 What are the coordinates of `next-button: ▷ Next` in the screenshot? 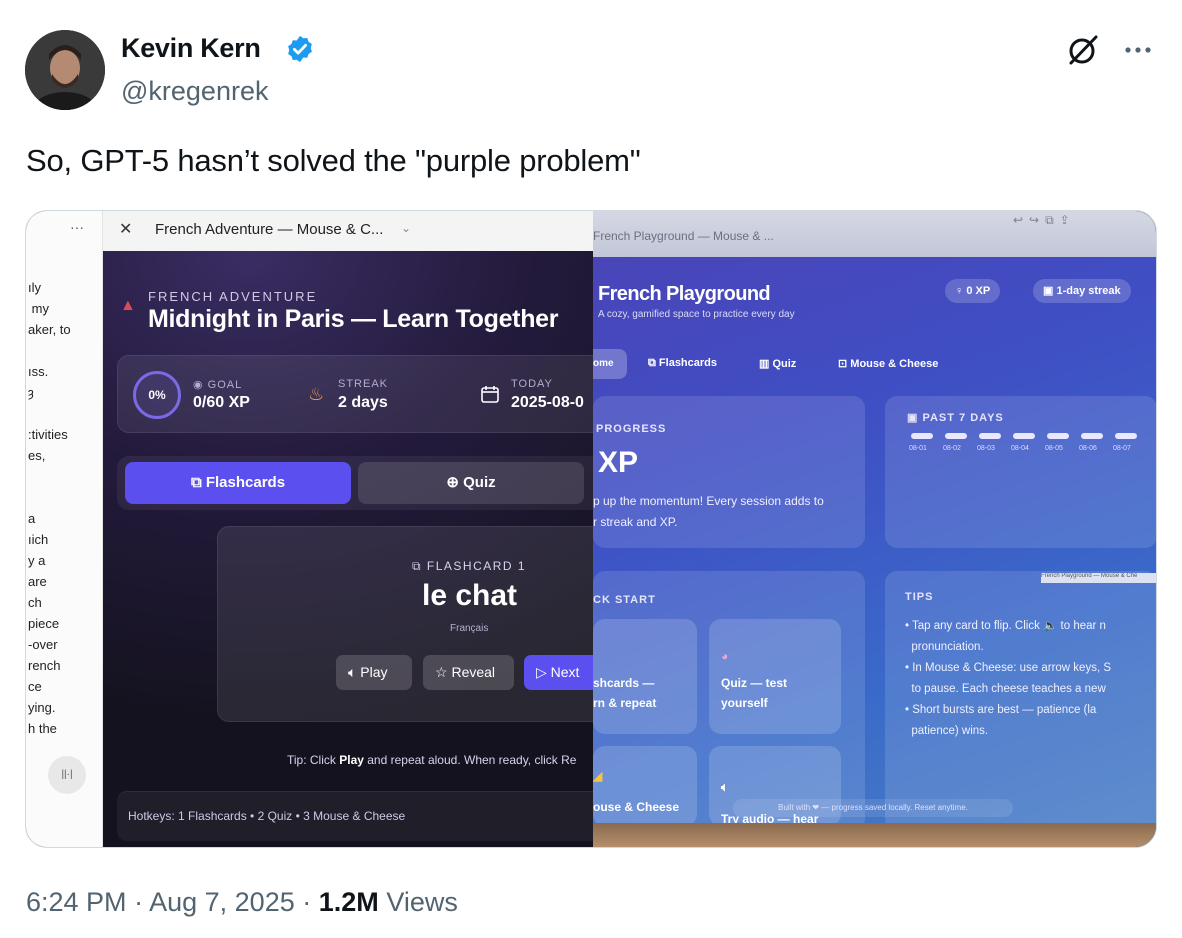 It's located at (558, 672).